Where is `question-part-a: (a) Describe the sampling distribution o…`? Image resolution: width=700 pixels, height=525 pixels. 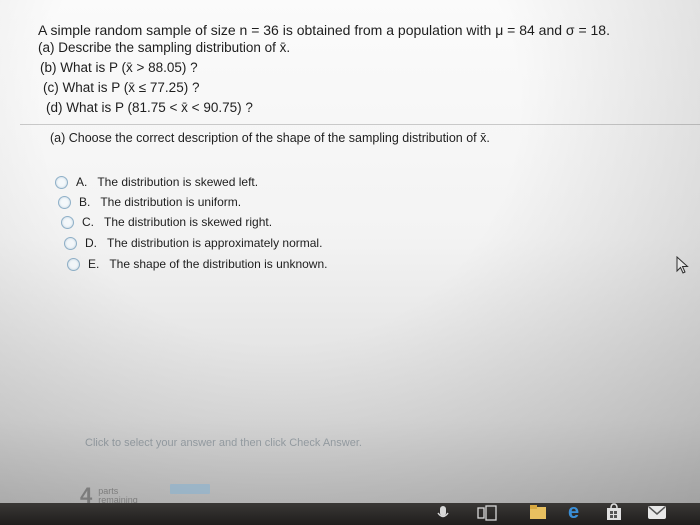
question-part-a: (a) Describe the sampling distribution o… is located at coordinates (164, 47).